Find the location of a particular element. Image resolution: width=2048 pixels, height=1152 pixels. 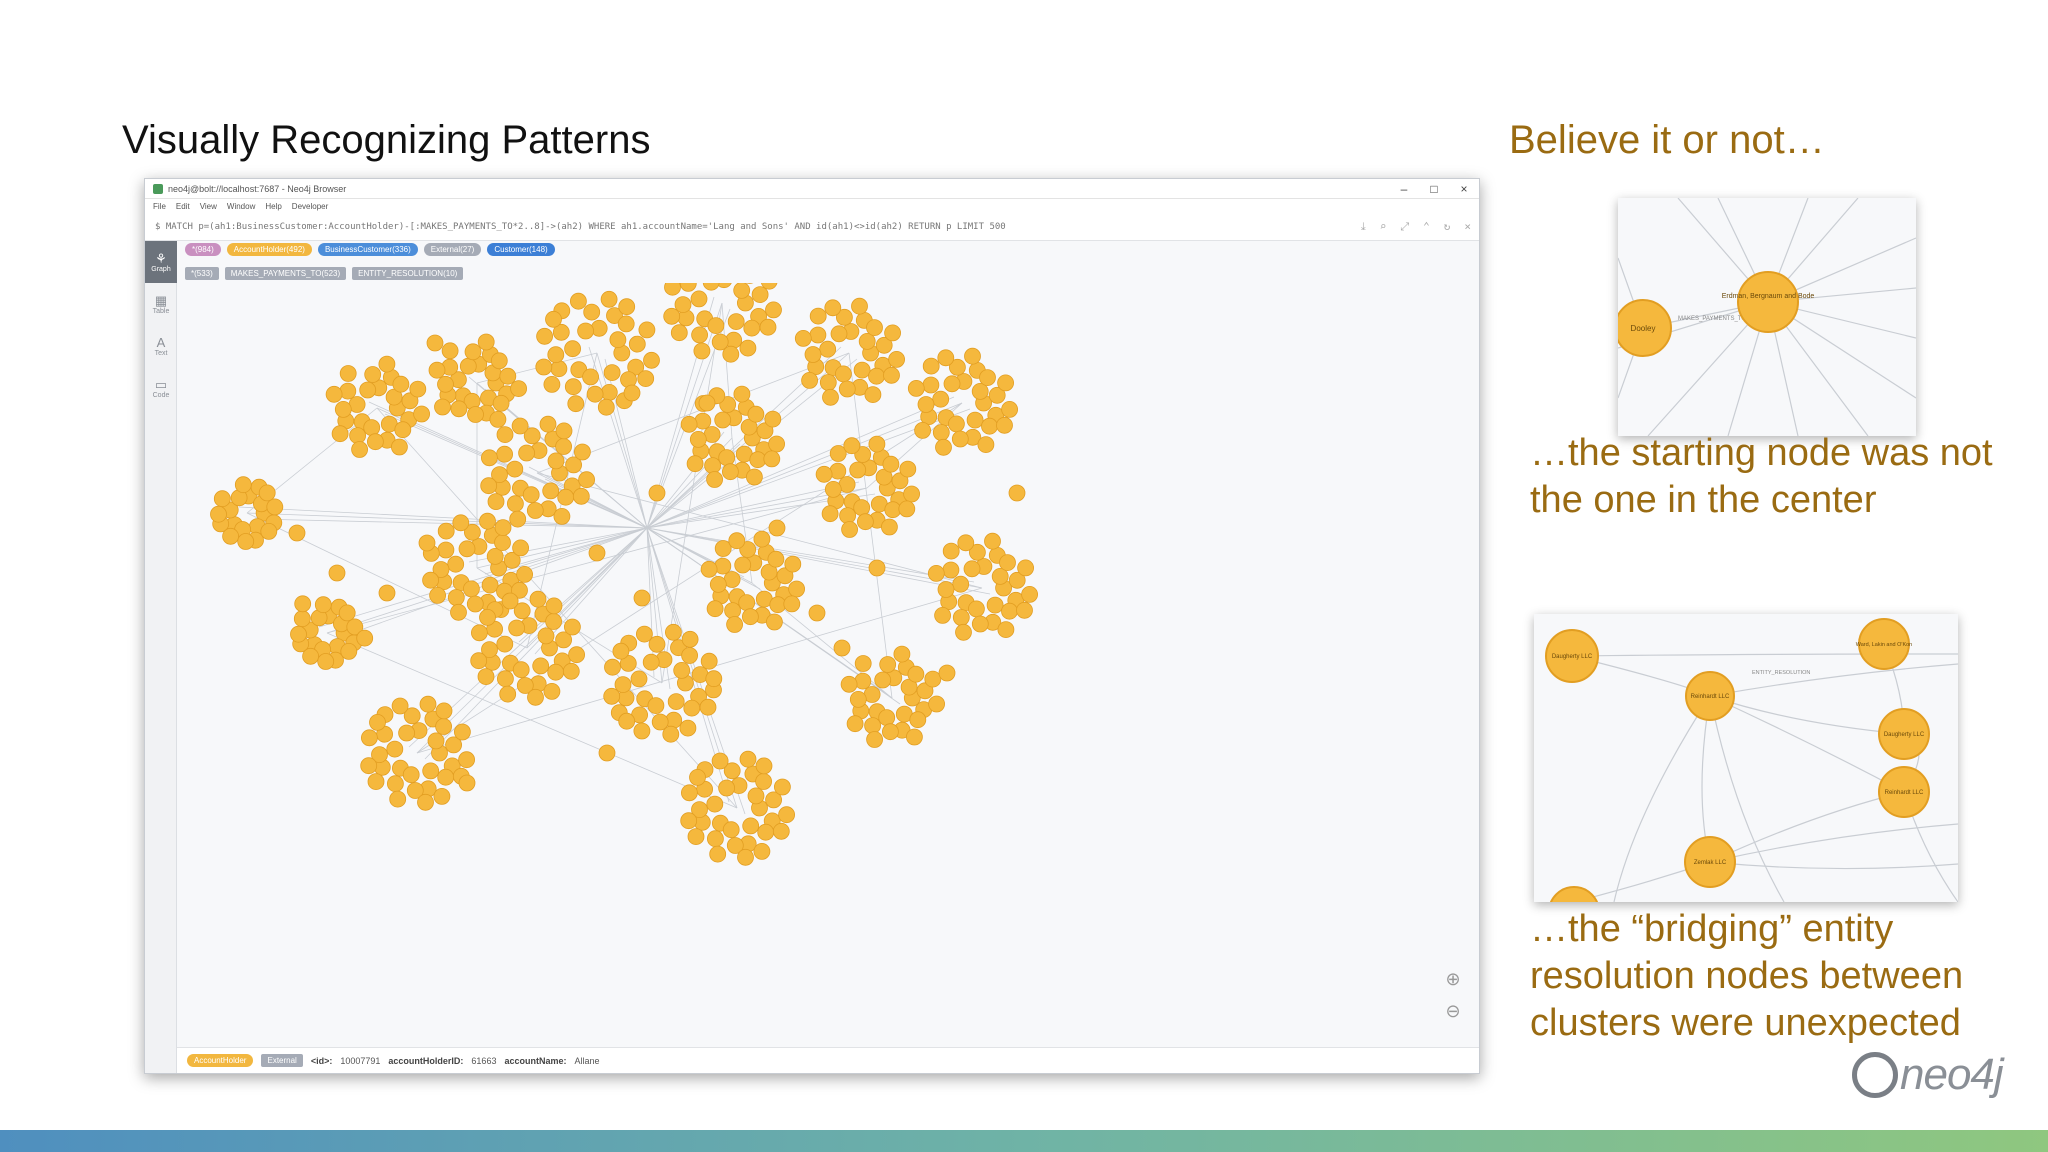

zoom-out-icon: ⊖ is located at coordinates (1453, 1013).